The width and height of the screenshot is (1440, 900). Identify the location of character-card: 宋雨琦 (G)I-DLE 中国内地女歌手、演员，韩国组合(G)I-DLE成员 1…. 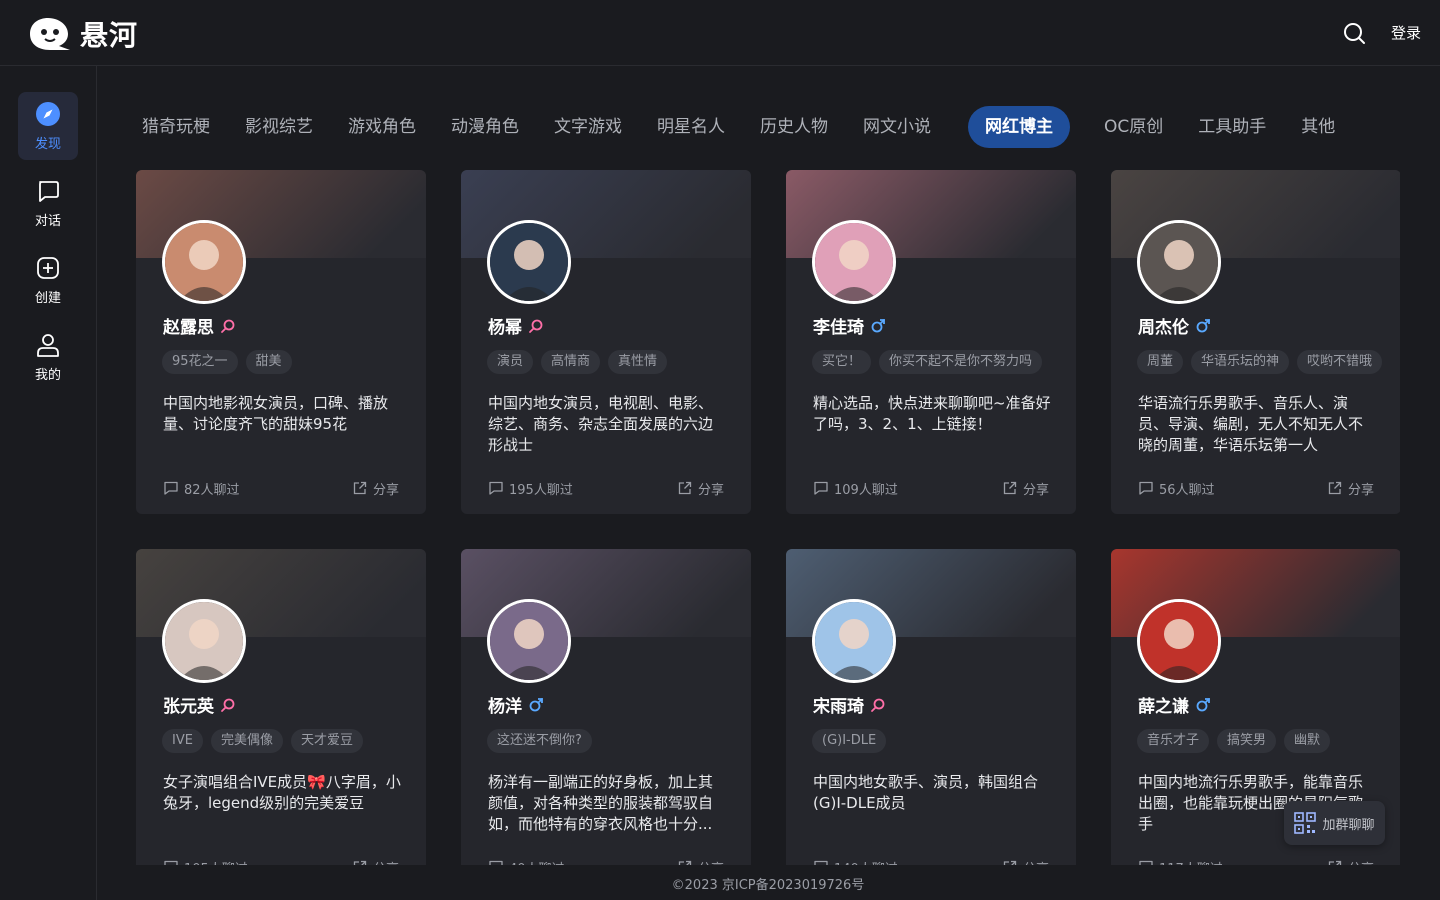
(931, 707).